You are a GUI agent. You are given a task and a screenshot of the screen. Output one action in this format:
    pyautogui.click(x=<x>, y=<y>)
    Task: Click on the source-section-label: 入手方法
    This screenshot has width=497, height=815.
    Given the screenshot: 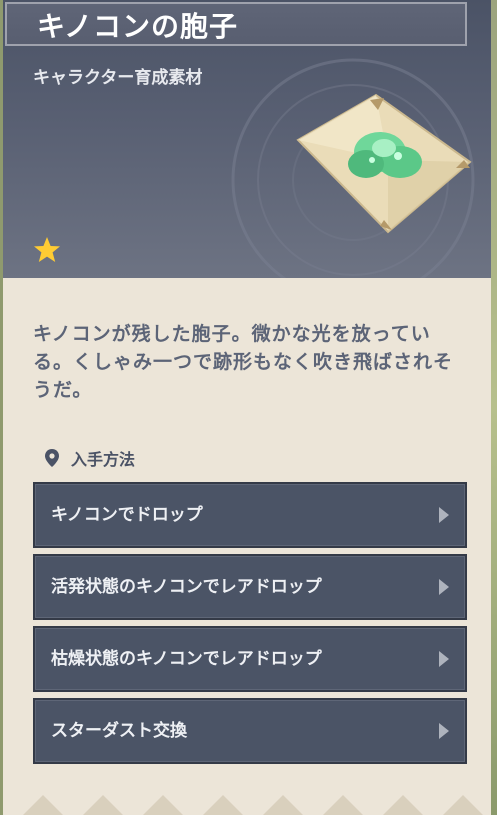 What is the action you would take?
    pyautogui.click(x=103, y=459)
    